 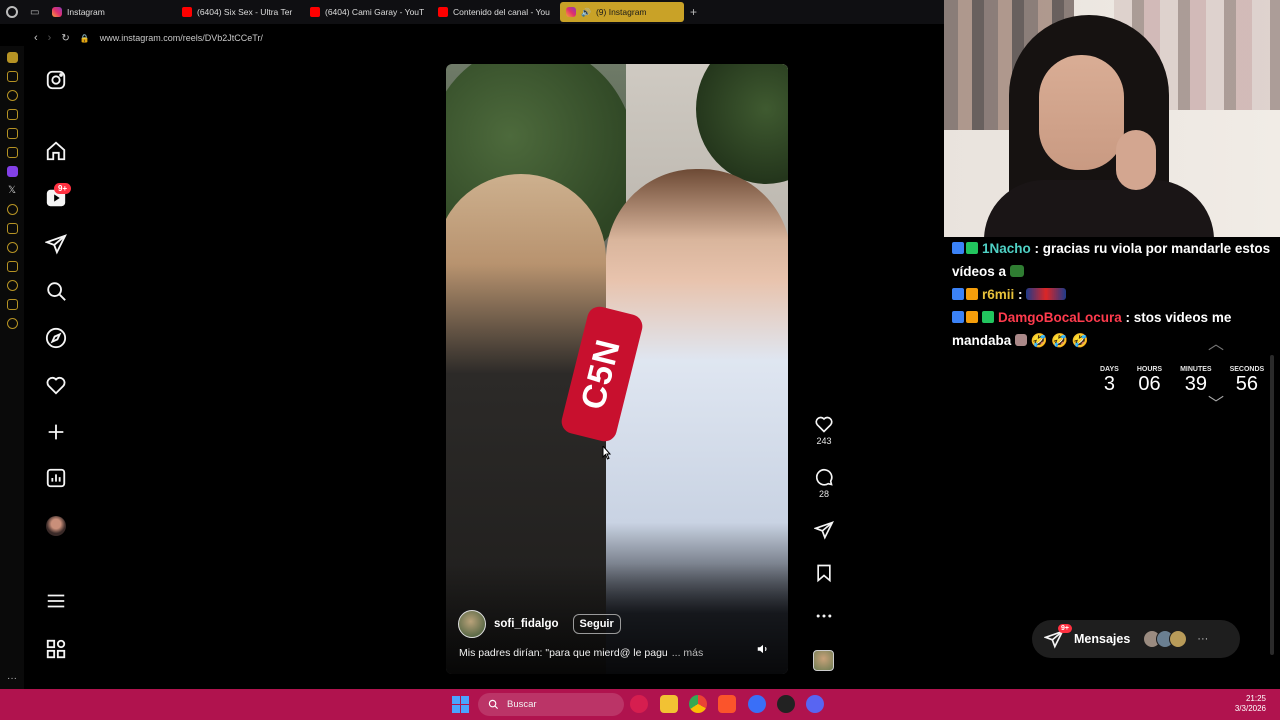 What do you see at coordinates (1109, 384) in the screenshot?
I see `countdown-value: 3` at bounding box center [1109, 384].